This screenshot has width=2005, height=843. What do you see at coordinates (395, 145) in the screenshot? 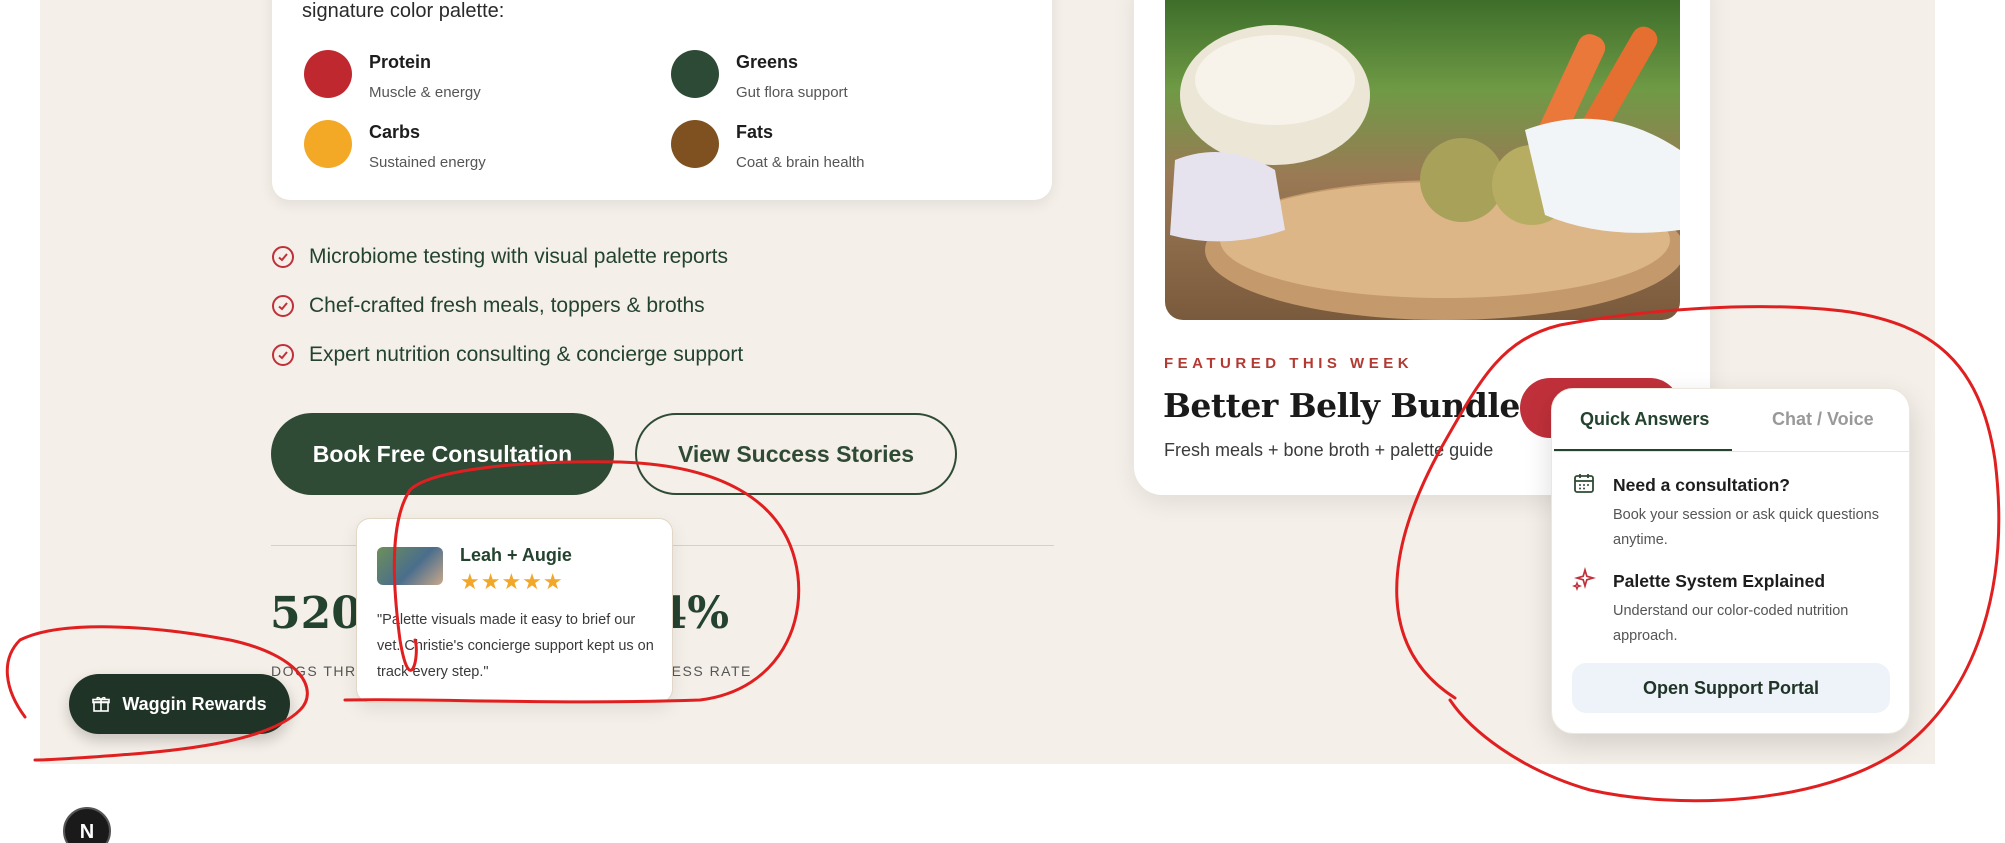
I see `palette-item-carbs: Carbs Sustained energy` at bounding box center [395, 145].